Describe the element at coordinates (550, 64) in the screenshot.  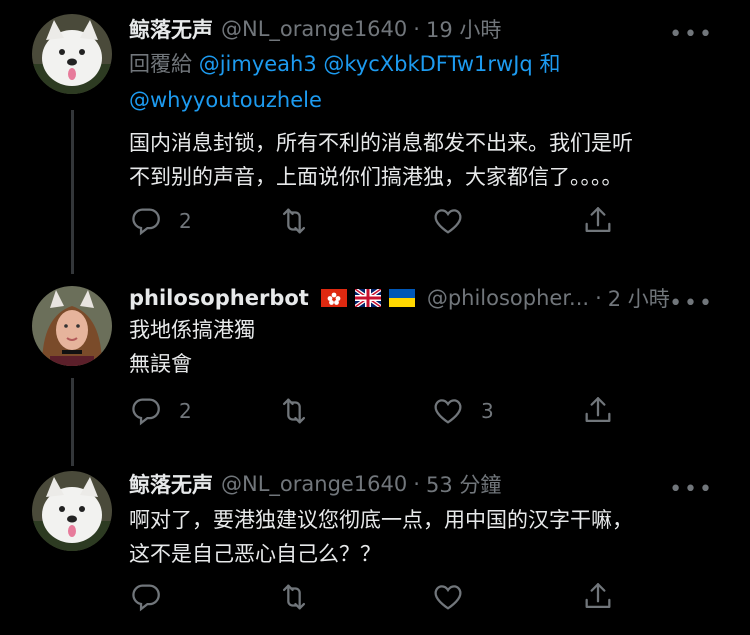
I see `replying-and: 和` at that location.